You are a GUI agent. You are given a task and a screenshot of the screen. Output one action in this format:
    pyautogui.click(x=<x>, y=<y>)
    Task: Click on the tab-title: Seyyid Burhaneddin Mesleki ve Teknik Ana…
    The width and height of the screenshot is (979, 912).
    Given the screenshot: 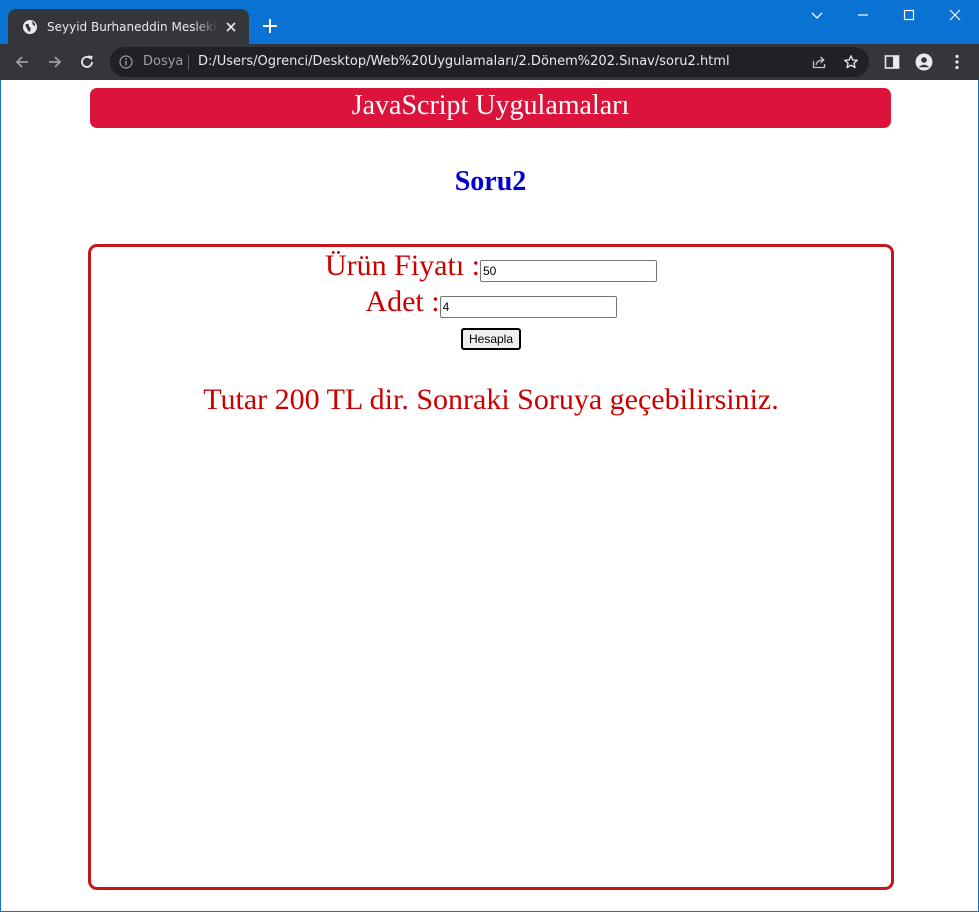 What is the action you would take?
    pyautogui.click(x=133, y=26)
    